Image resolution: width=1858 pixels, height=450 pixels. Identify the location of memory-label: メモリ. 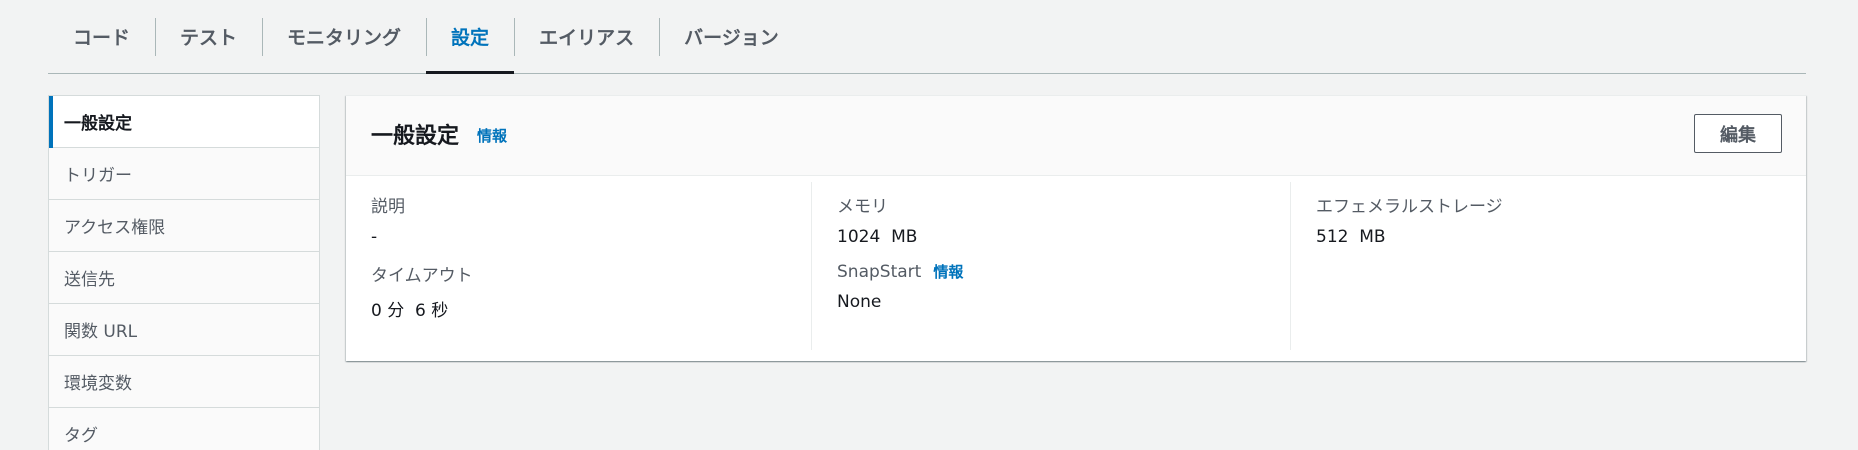
(862, 207).